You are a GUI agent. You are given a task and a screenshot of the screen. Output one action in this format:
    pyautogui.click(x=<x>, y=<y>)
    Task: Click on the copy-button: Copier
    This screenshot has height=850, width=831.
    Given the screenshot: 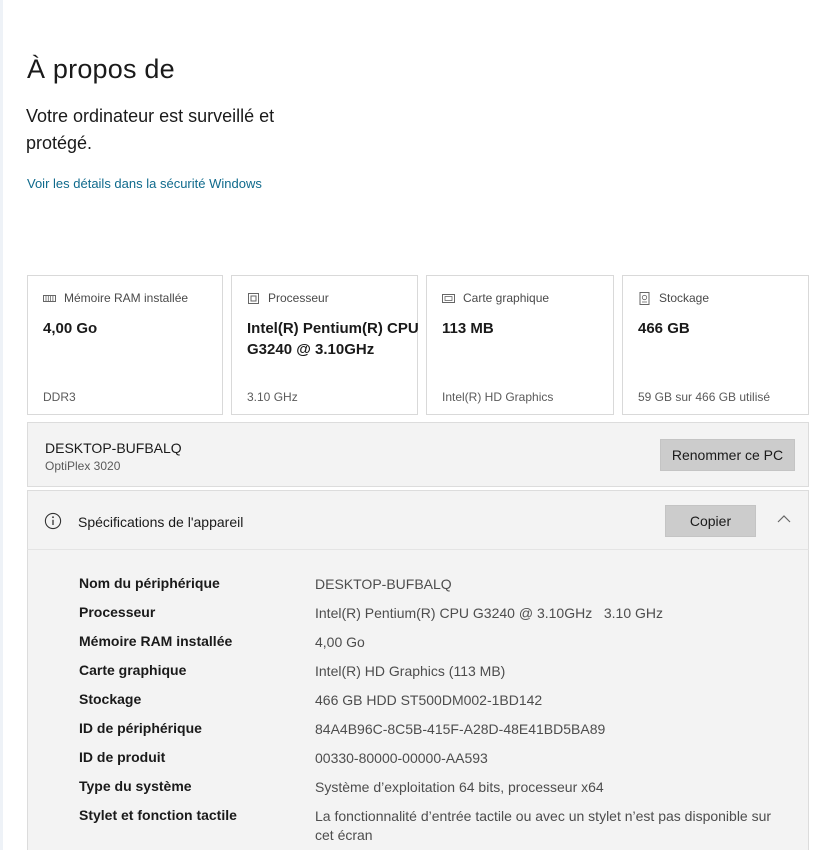 What is the action you would take?
    pyautogui.click(x=710, y=521)
    